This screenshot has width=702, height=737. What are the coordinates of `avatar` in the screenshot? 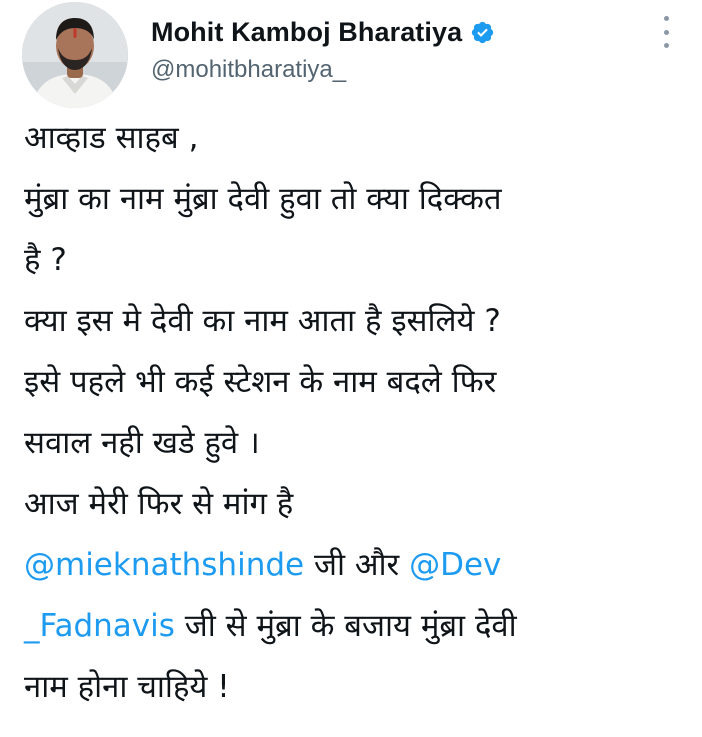 It's located at (75, 55).